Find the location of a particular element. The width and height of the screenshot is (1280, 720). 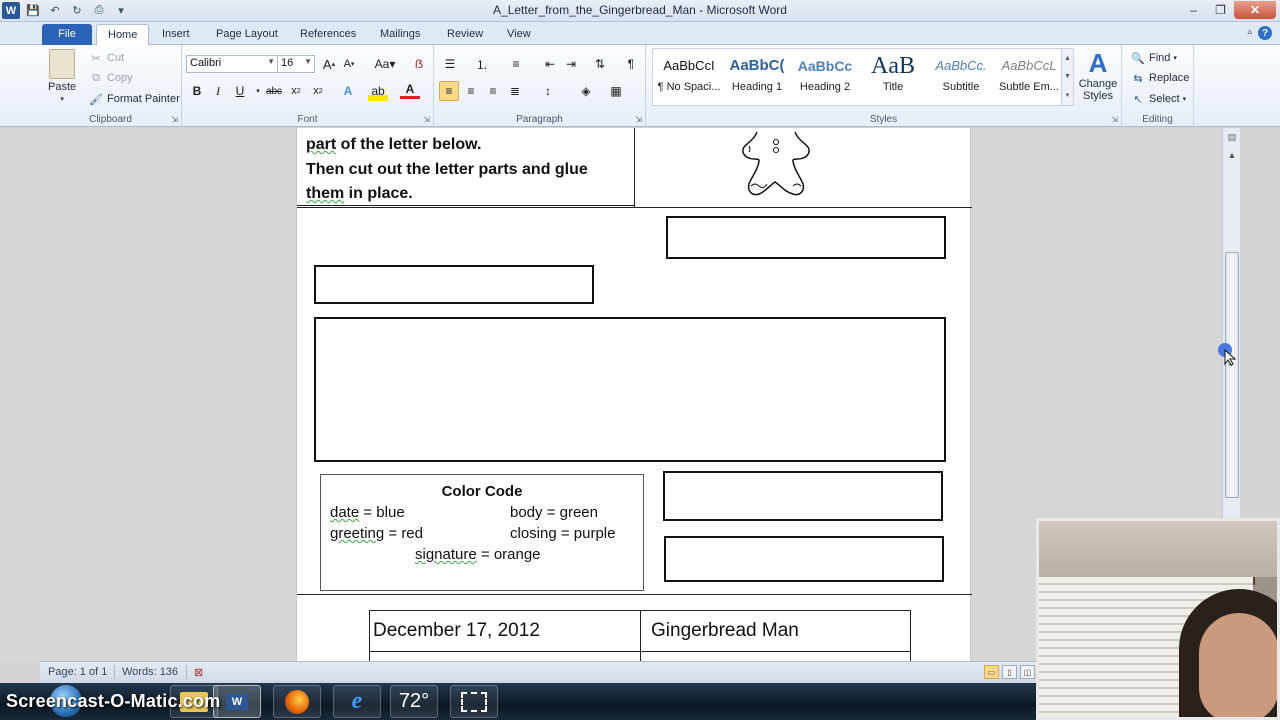

justify-icon: ≣ is located at coordinates (515, 91).